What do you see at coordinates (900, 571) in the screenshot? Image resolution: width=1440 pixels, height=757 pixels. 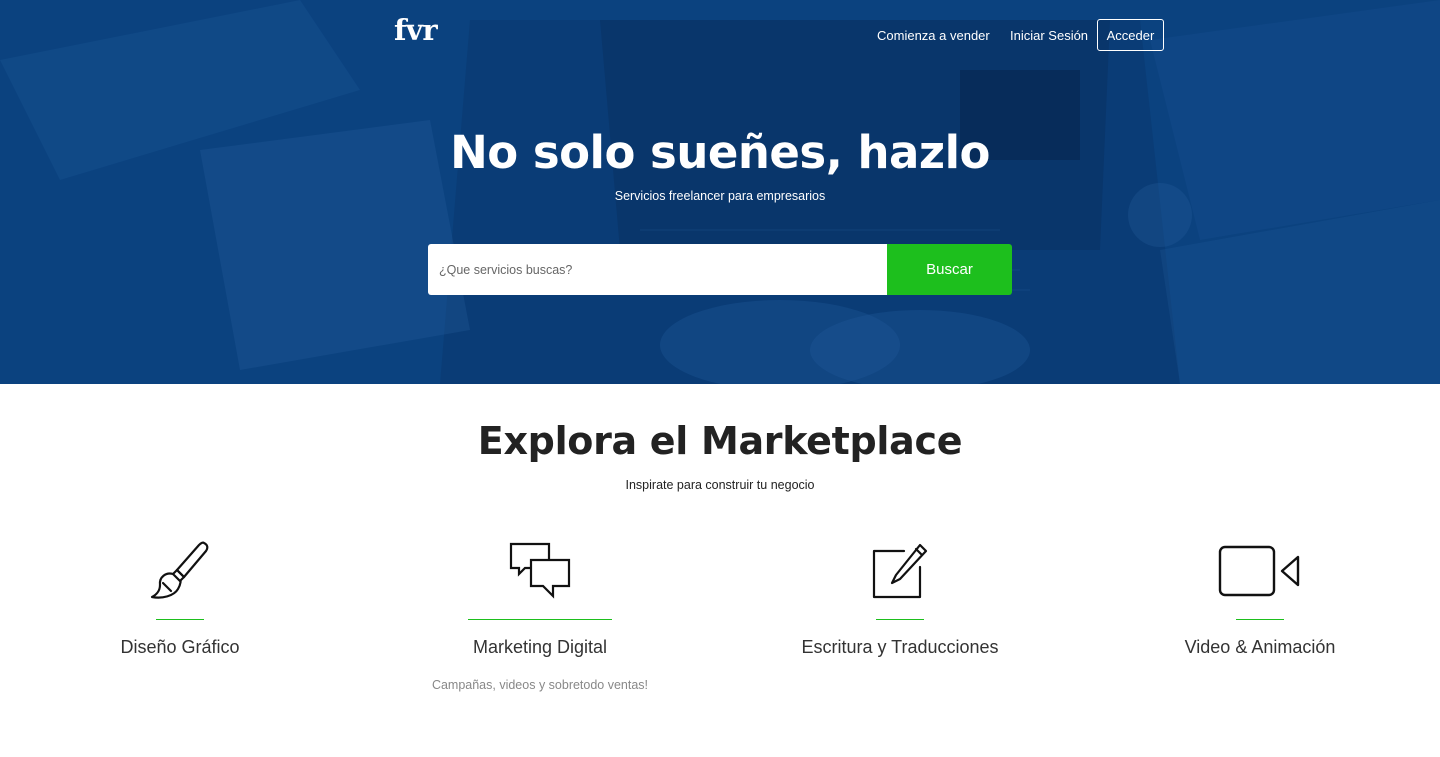 I see `edit-pencil-icon` at bounding box center [900, 571].